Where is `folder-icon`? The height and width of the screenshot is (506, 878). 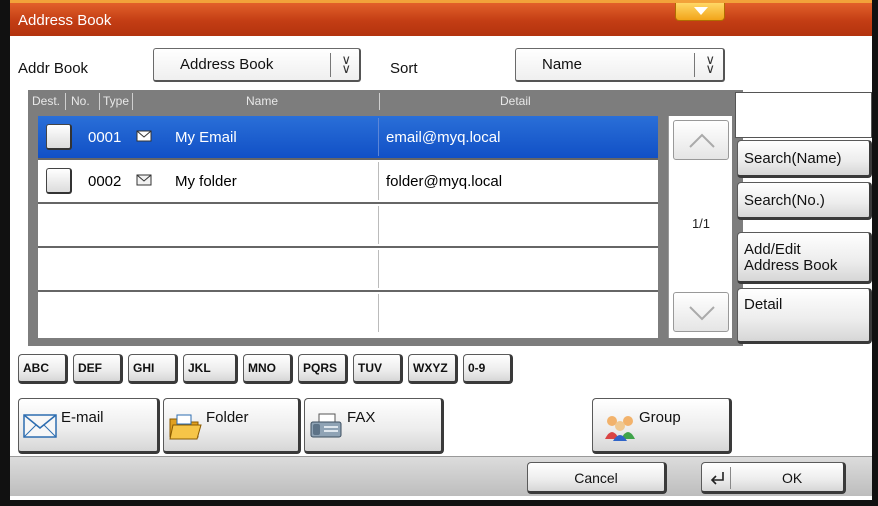 folder-icon is located at coordinates (185, 427).